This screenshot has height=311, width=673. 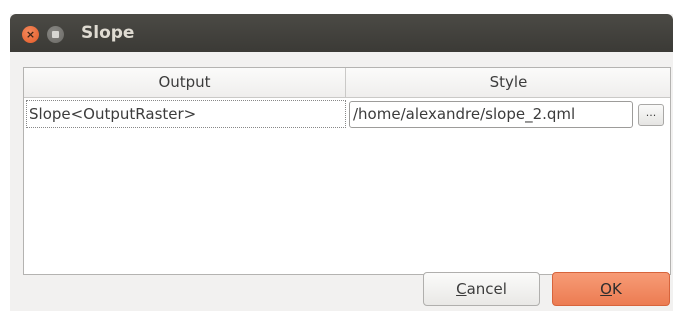 I want to click on cancel-label-rest: ancel, so click(x=486, y=289).